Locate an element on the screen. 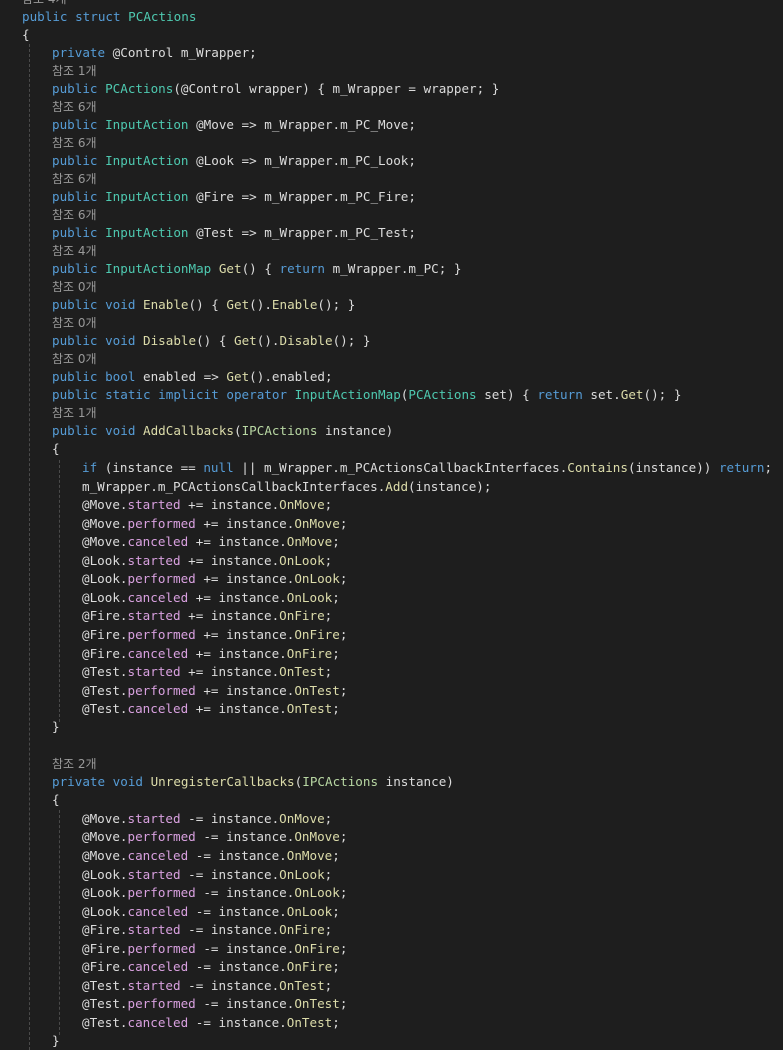  code-line: private @Control m_Wrapper; is located at coordinates (154, 53).